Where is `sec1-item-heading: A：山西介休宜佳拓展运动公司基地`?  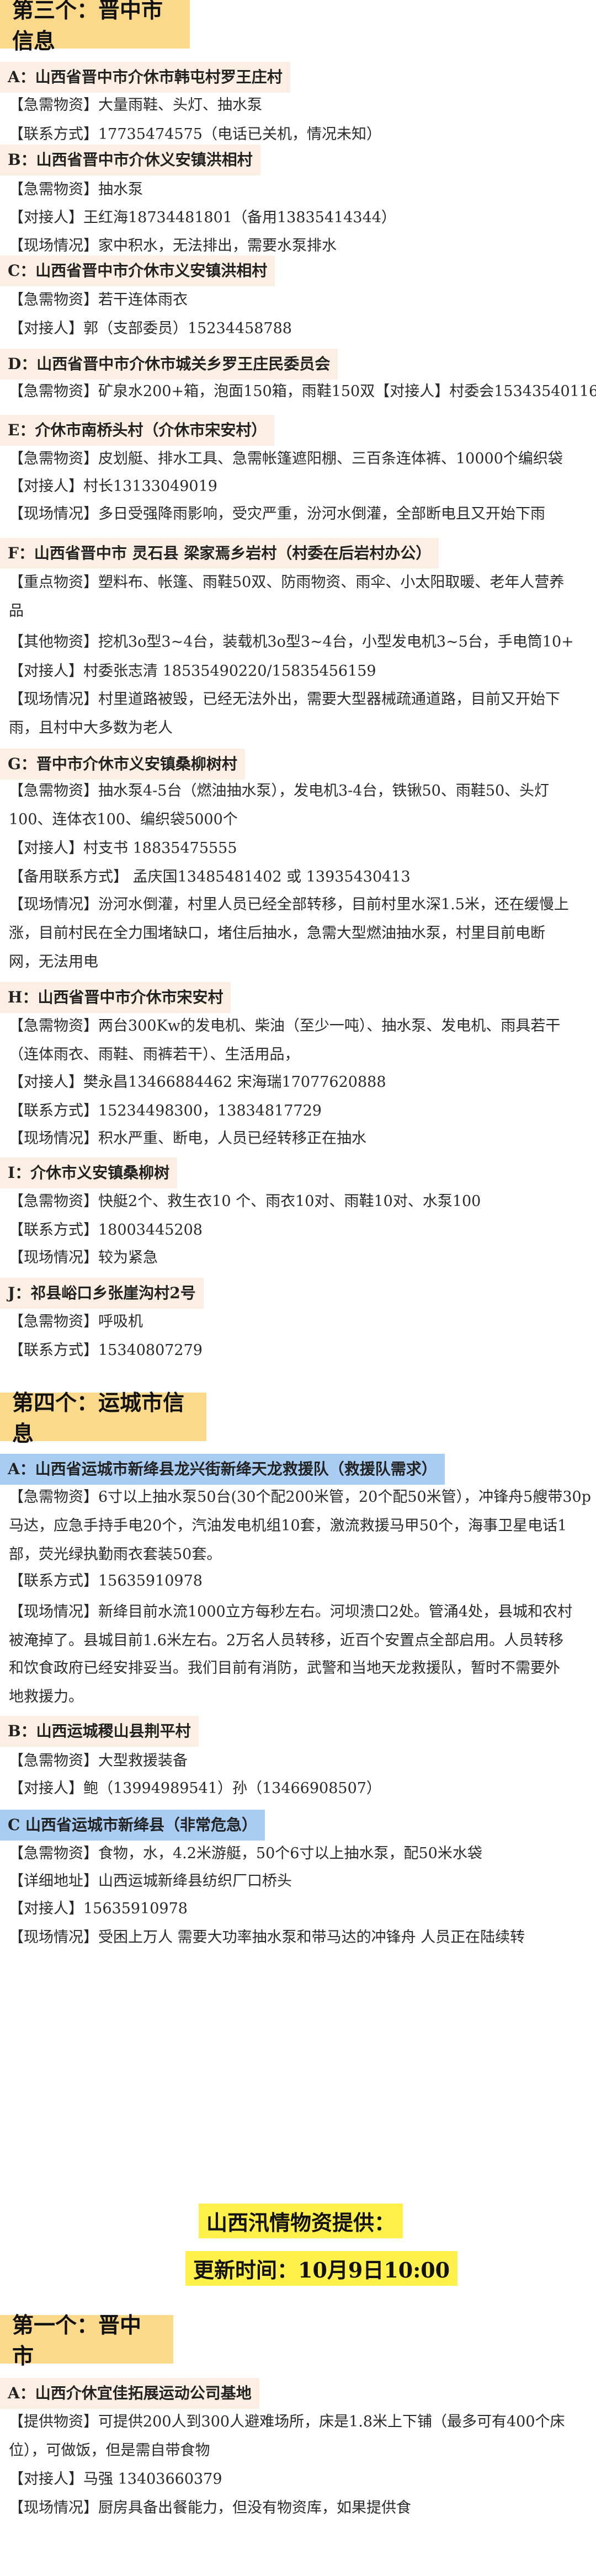
sec1-item-heading: A：山西介休宜佳拓展运动公司基地 is located at coordinates (129, 2393).